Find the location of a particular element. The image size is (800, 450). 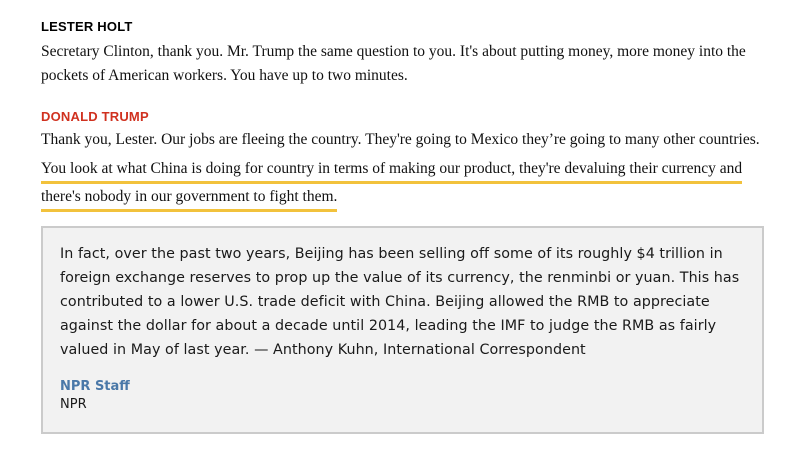

annotation-org: NPR is located at coordinates (73, 404).